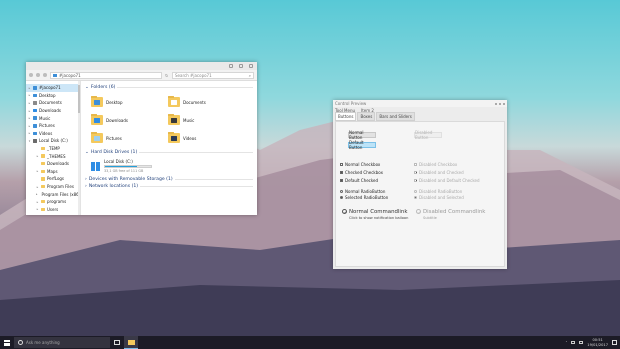 The height and width of the screenshot is (349, 620). I want to click on normal-radio: Normal RadioButton, so click(362, 191).